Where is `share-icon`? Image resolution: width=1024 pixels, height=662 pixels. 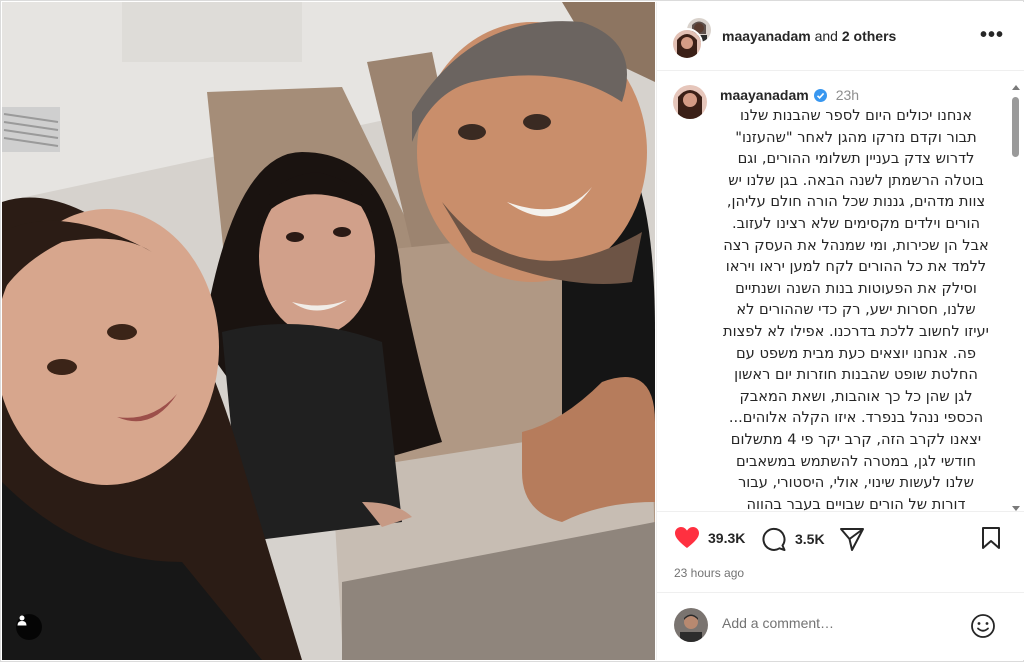
share-icon is located at coordinates (852, 539).